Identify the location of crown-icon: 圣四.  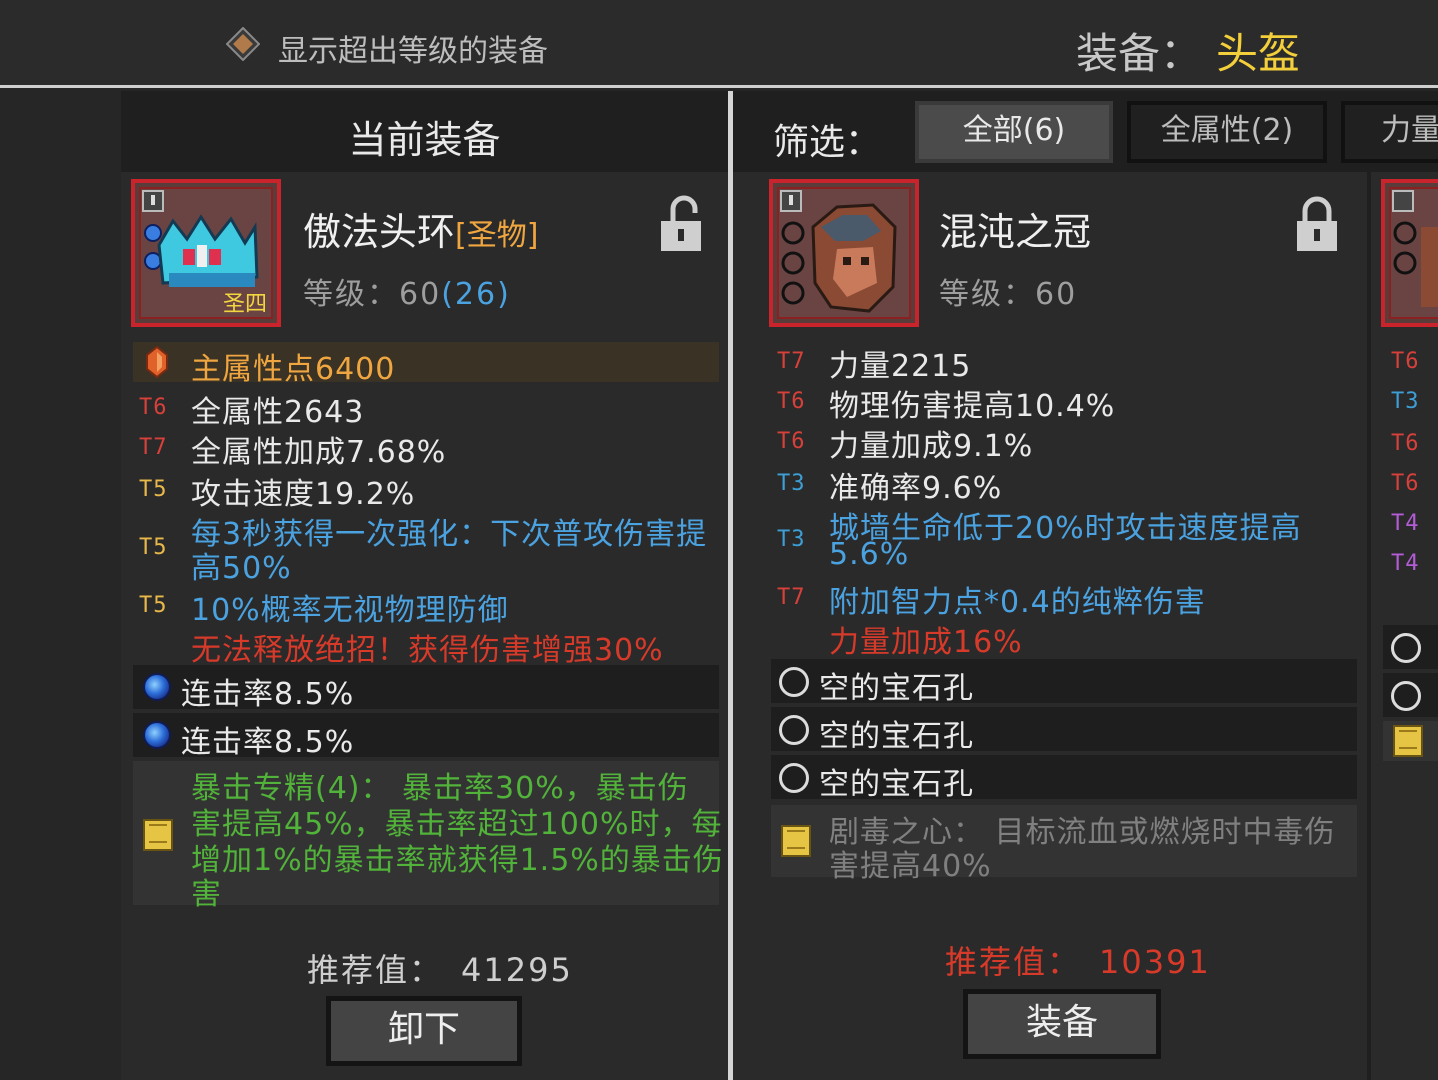
(204, 253).